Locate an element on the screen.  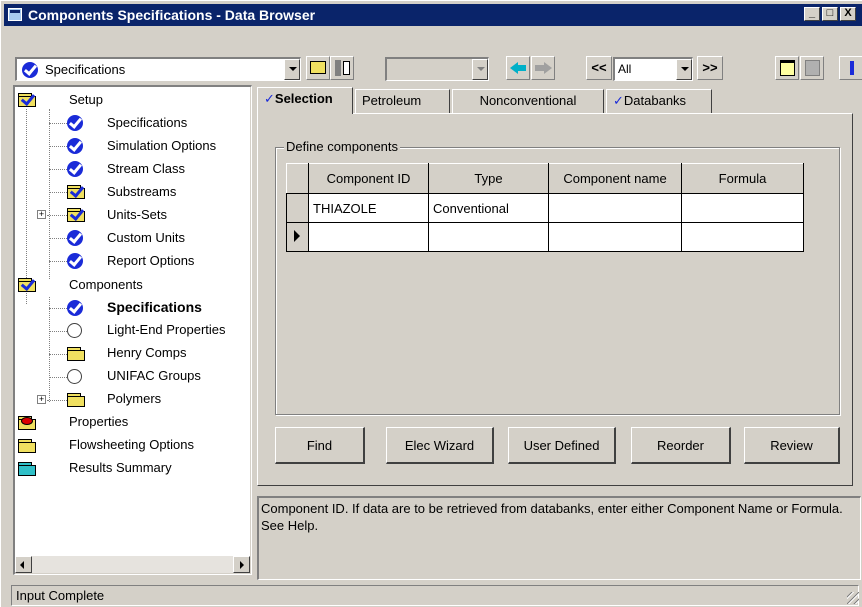
tree-item-flowsheeting-options: Flowsheeting Options is located at coordinates (131, 444).